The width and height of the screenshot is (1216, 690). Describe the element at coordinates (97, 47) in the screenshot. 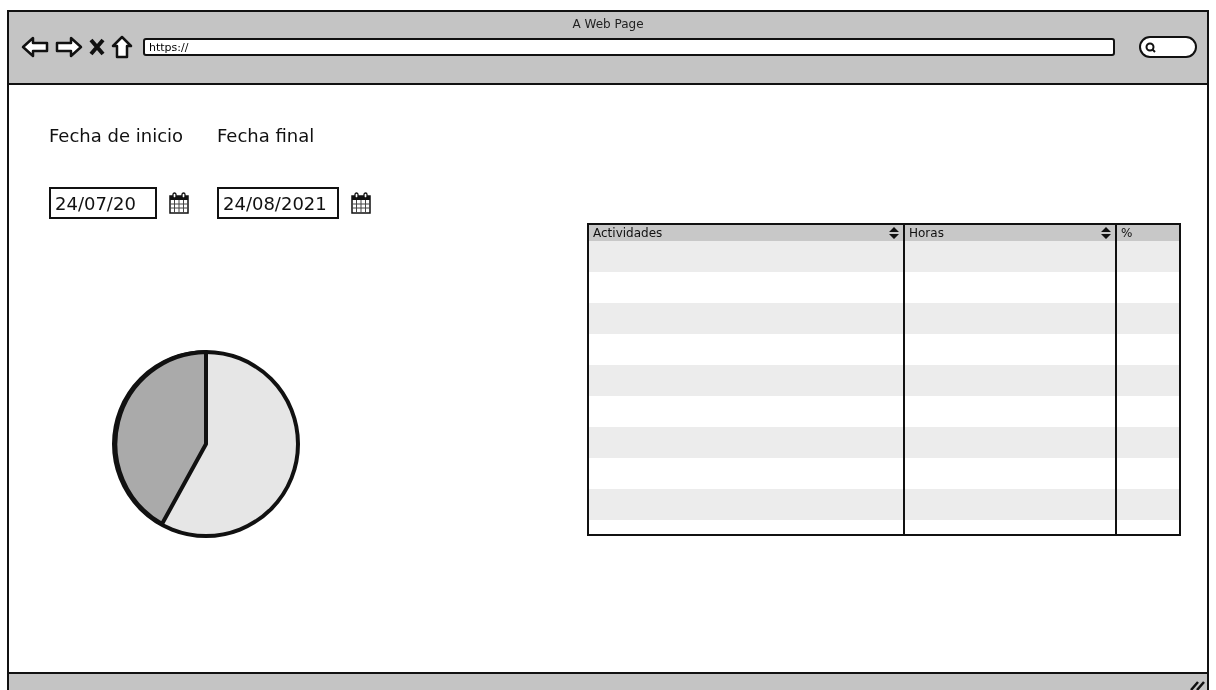

I see `close-icon` at that location.